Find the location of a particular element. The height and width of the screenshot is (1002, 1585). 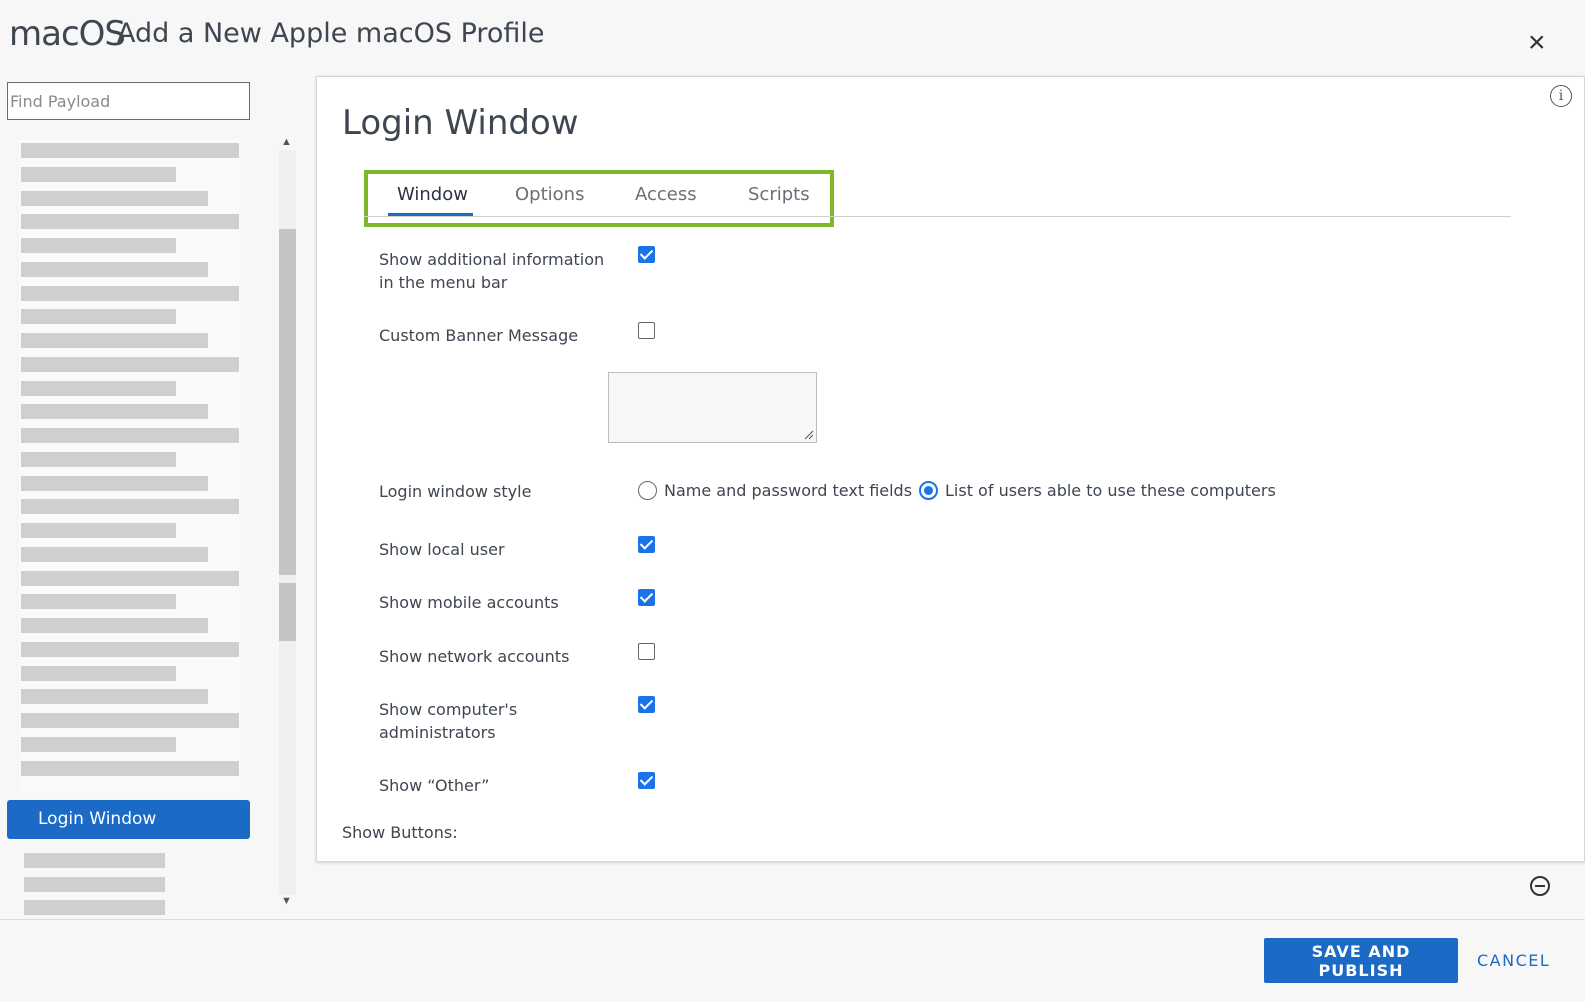

panel-title: Login Window is located at coordinates (460, 123).